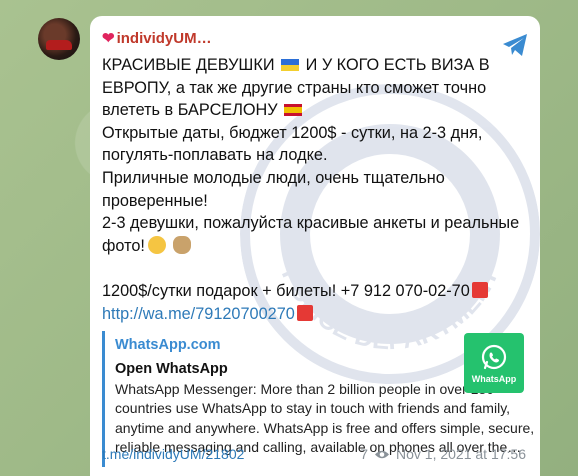  I want to click on message-line: фото!, so click(123, 245).